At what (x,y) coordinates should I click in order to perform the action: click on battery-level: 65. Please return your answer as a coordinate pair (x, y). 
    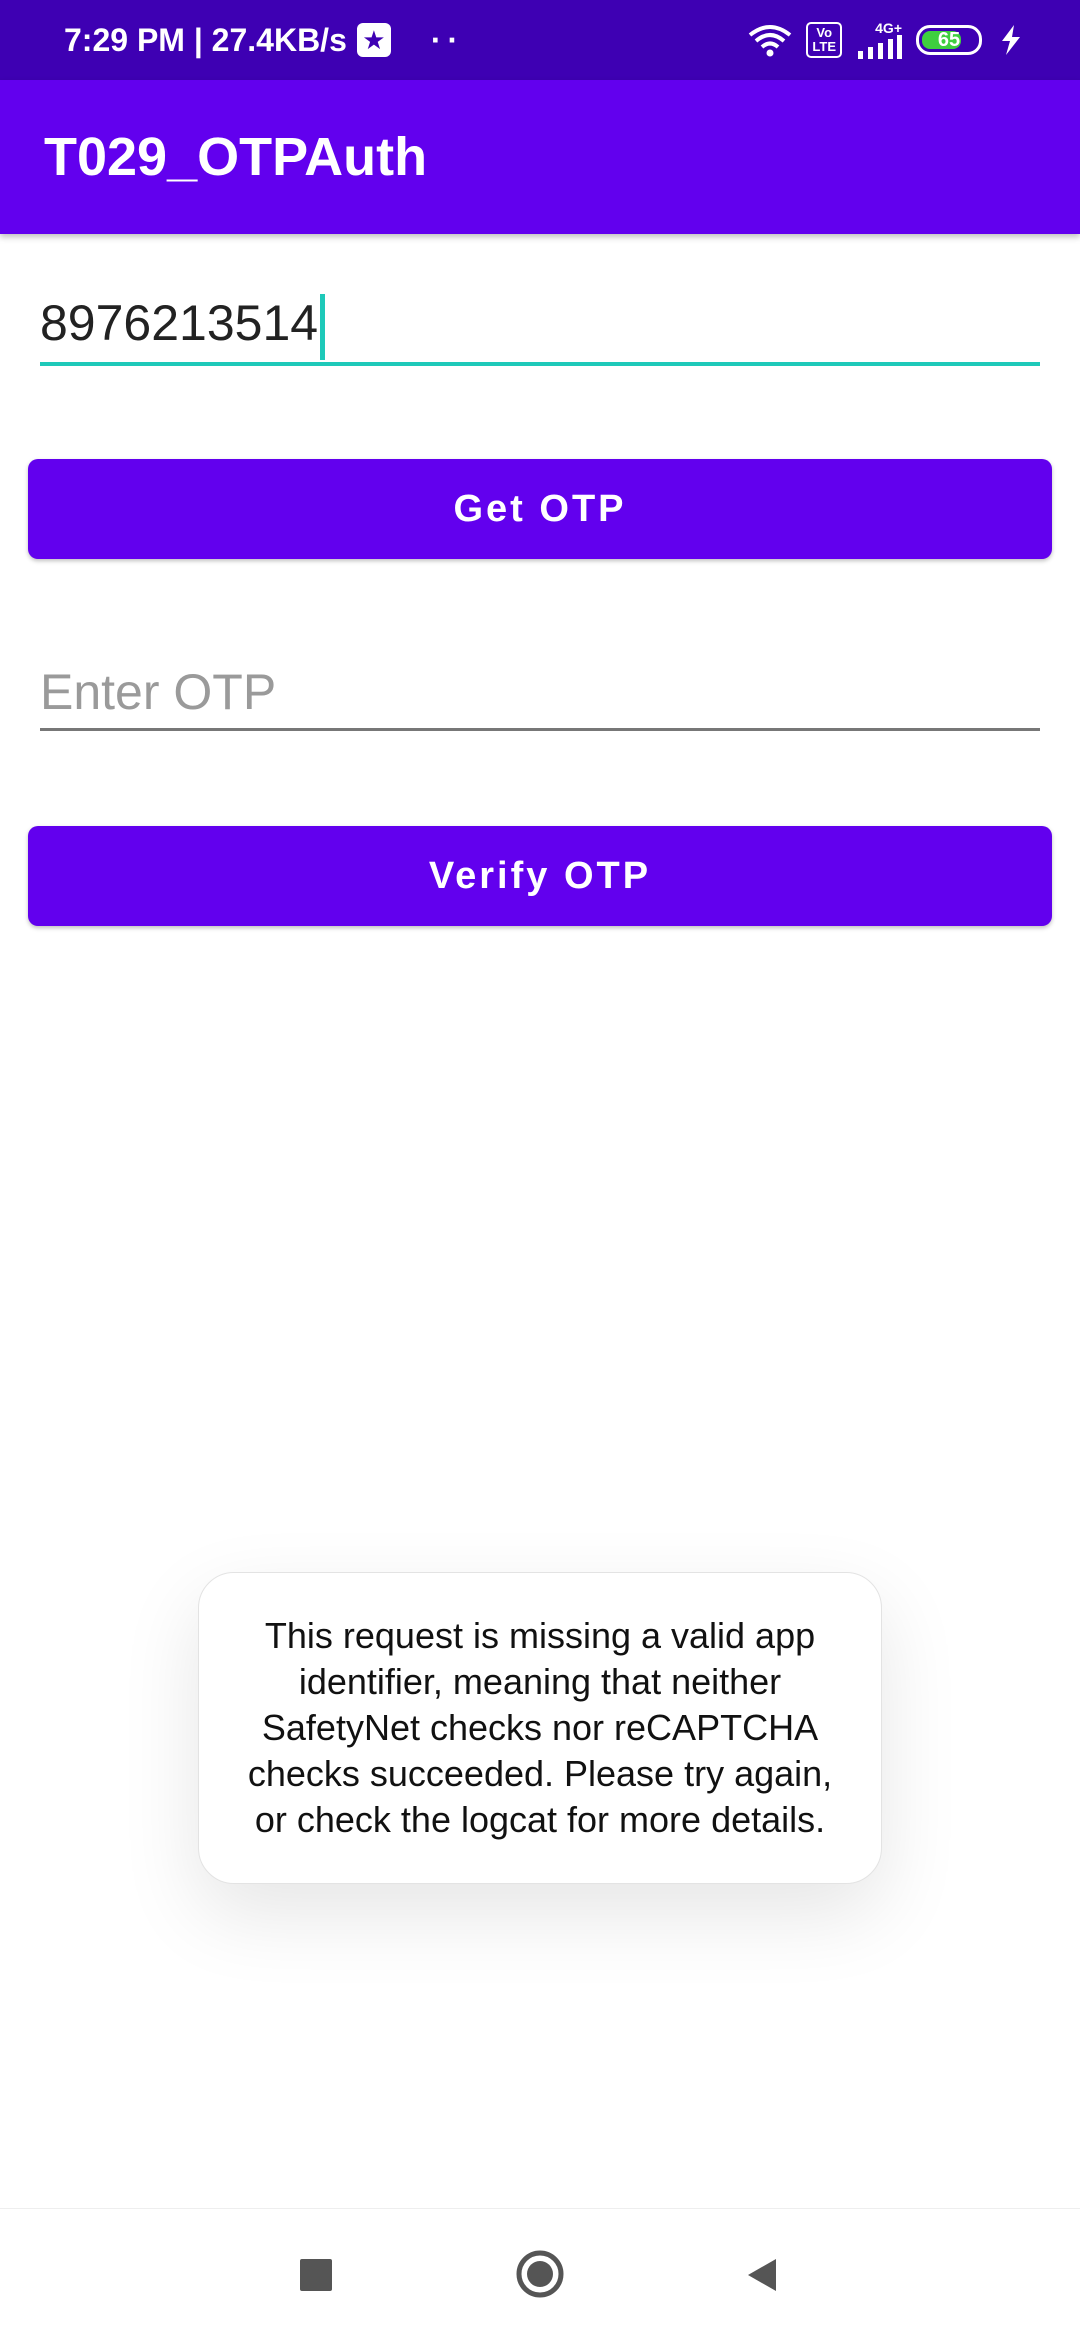
    Looking at the image, I should click on (949, 39).